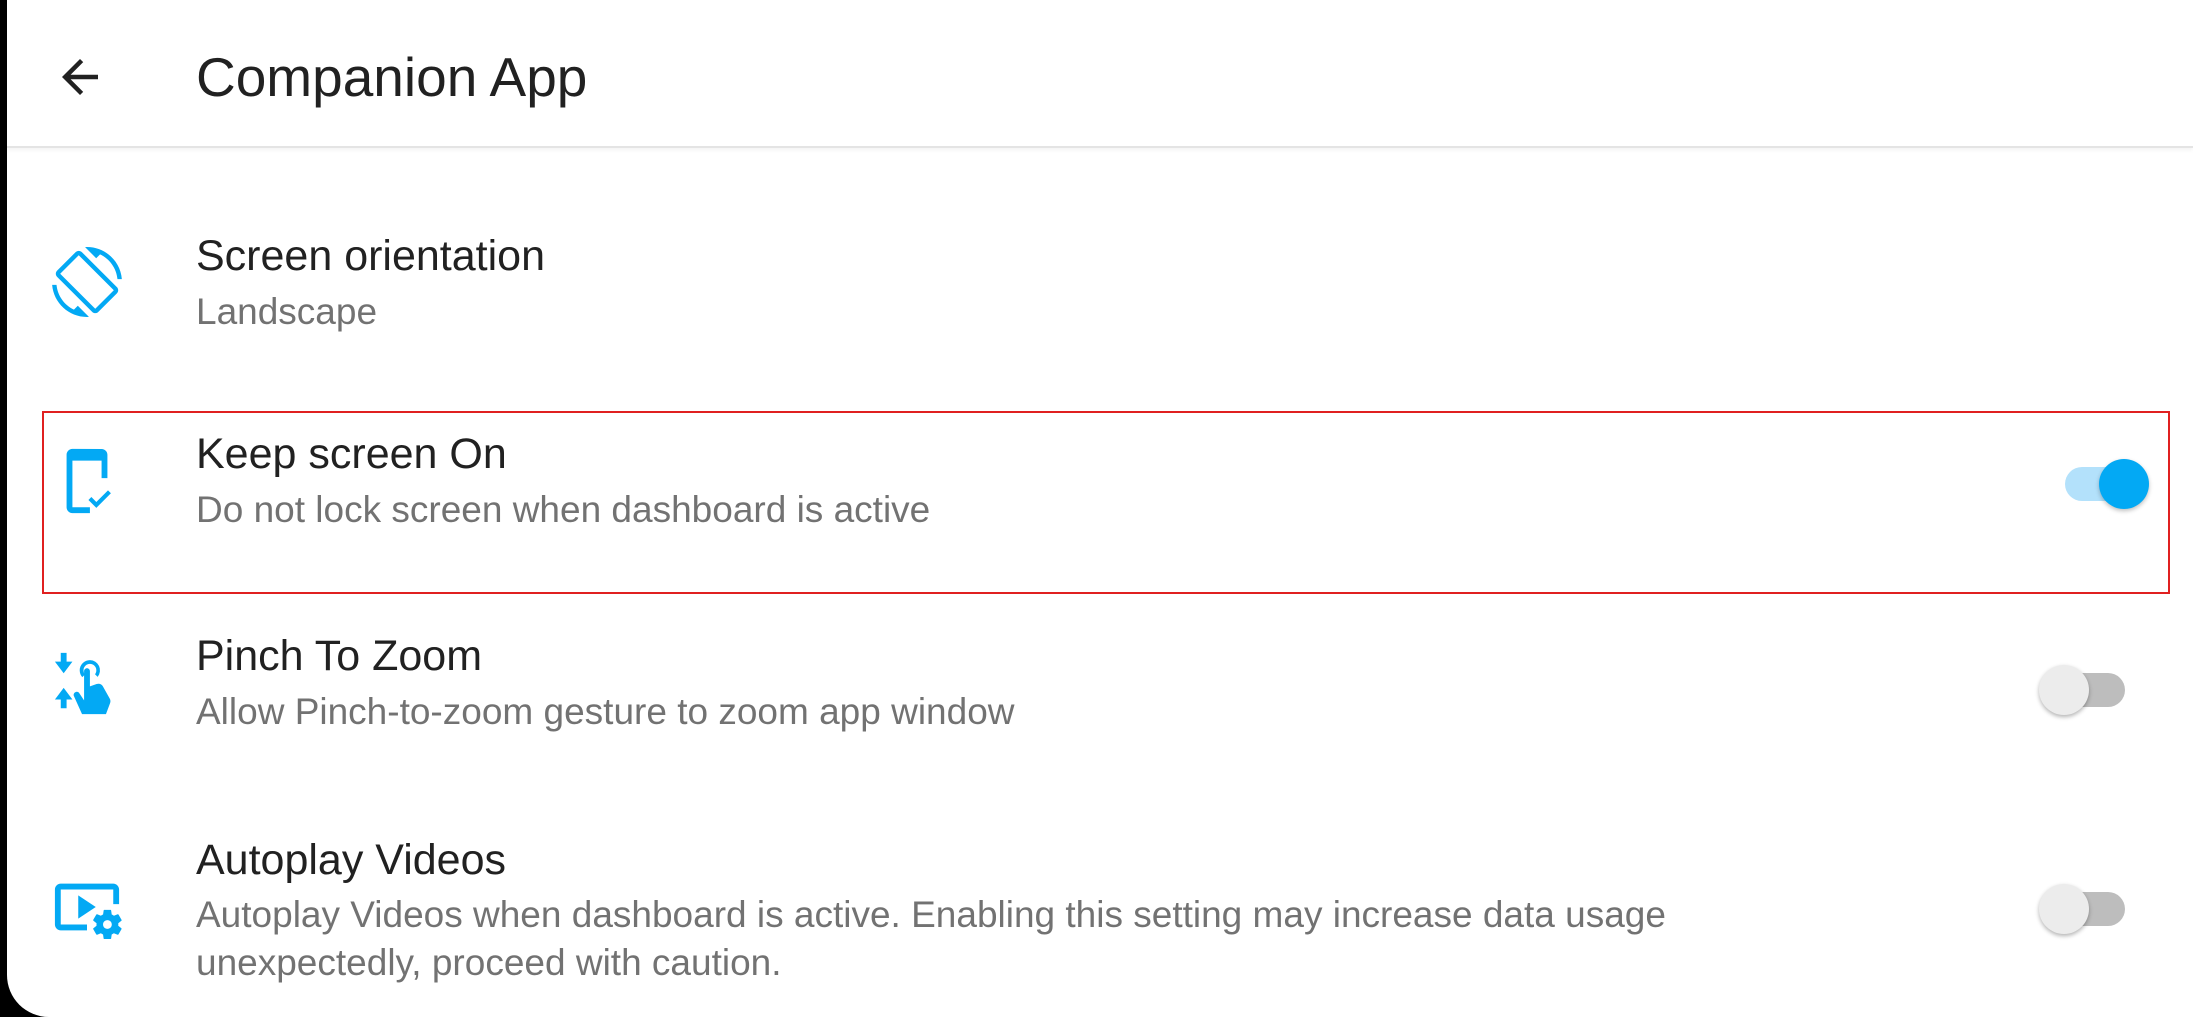  What do you see at coordinates (87, 481) in the screenshot?
I see `phone-lock-icon` at bounding box center [87, 481].